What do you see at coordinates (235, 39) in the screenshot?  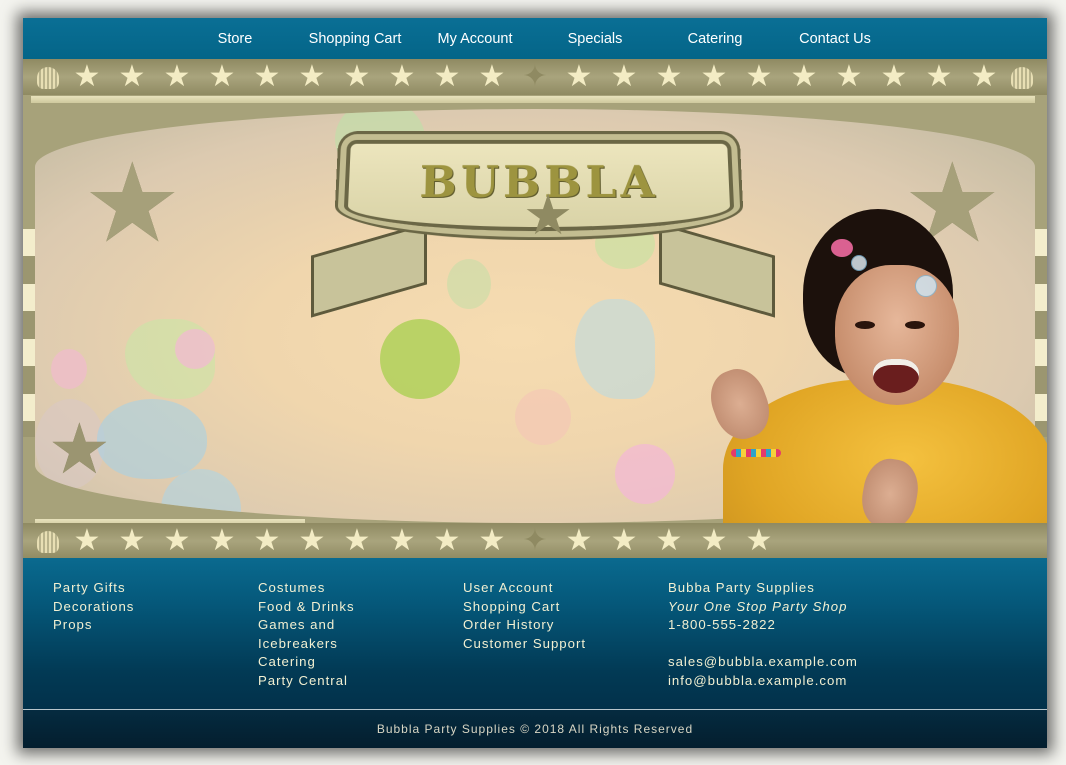 I see `nav-store: Store` at bounding box center [235, 39].